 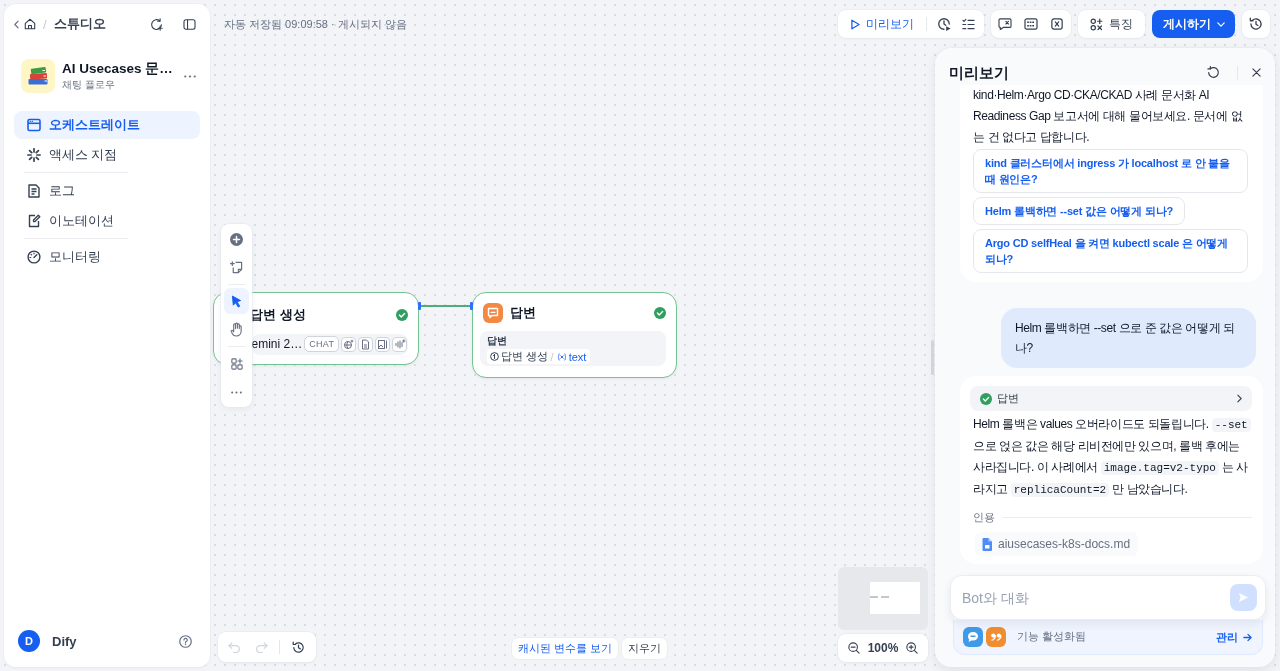 What do you see at coordinates (497, 340) in the screenshot?
I see `field-label: 답변` at bounding box center [497, 340].